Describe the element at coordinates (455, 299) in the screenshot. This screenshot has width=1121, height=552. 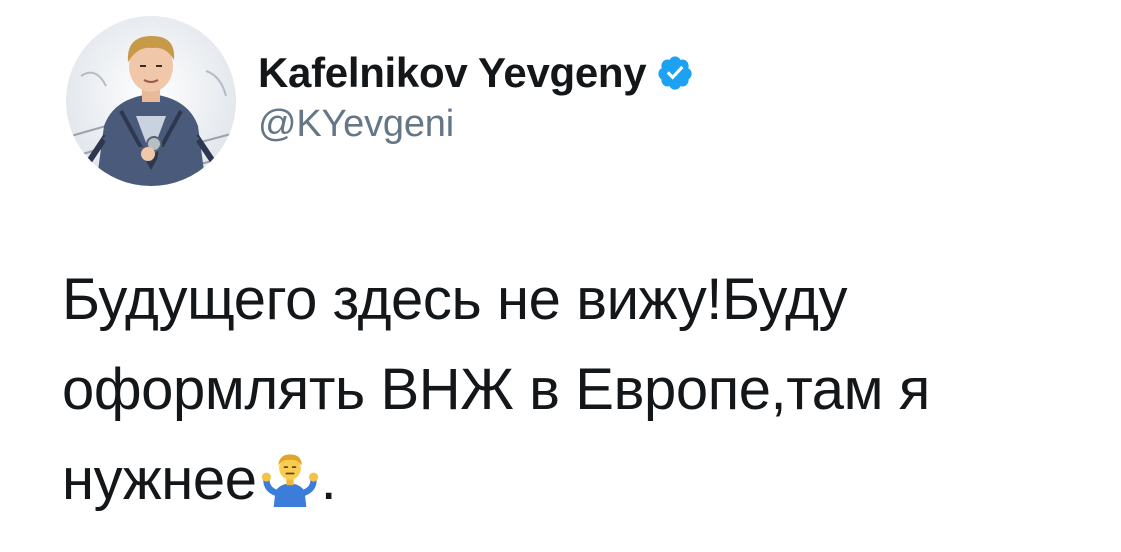
I see `tweet-text-line: Будущего здесь не вижу!Буду` at that location.